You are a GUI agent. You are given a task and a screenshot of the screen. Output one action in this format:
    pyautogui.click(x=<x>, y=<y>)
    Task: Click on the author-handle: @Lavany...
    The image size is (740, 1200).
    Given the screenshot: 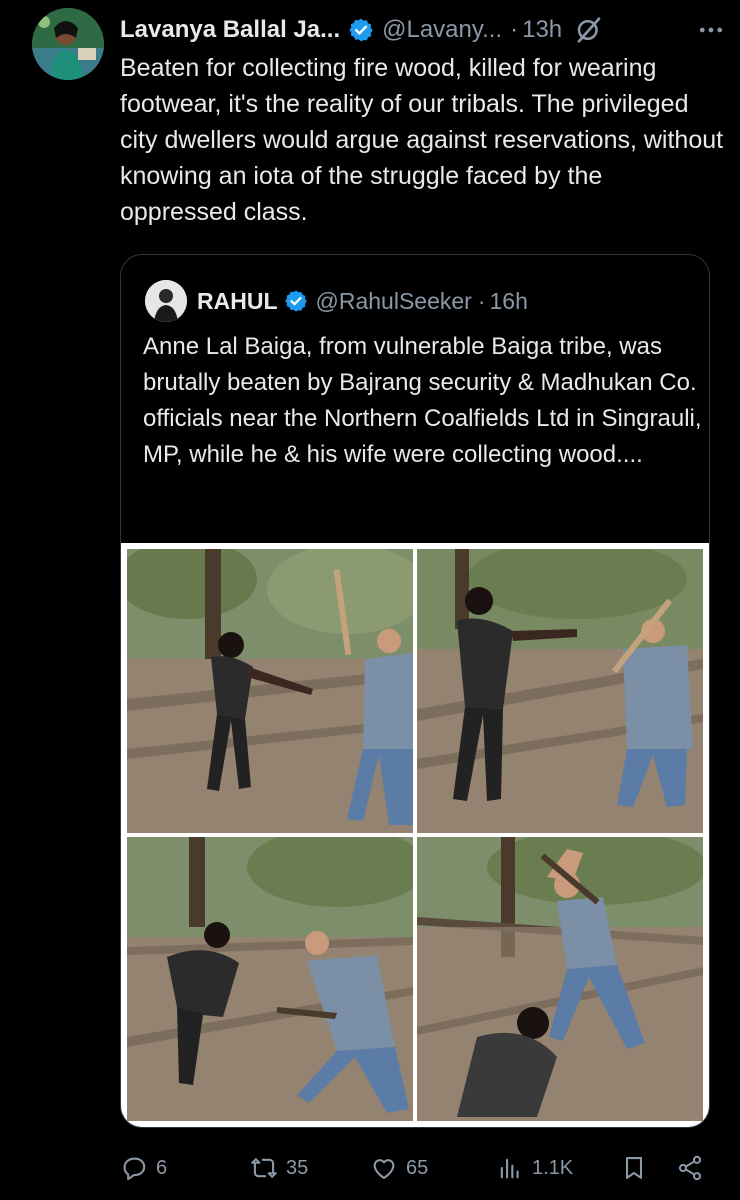 What is the action you would take?
    pyautogui.click(x=442, y=30)
    